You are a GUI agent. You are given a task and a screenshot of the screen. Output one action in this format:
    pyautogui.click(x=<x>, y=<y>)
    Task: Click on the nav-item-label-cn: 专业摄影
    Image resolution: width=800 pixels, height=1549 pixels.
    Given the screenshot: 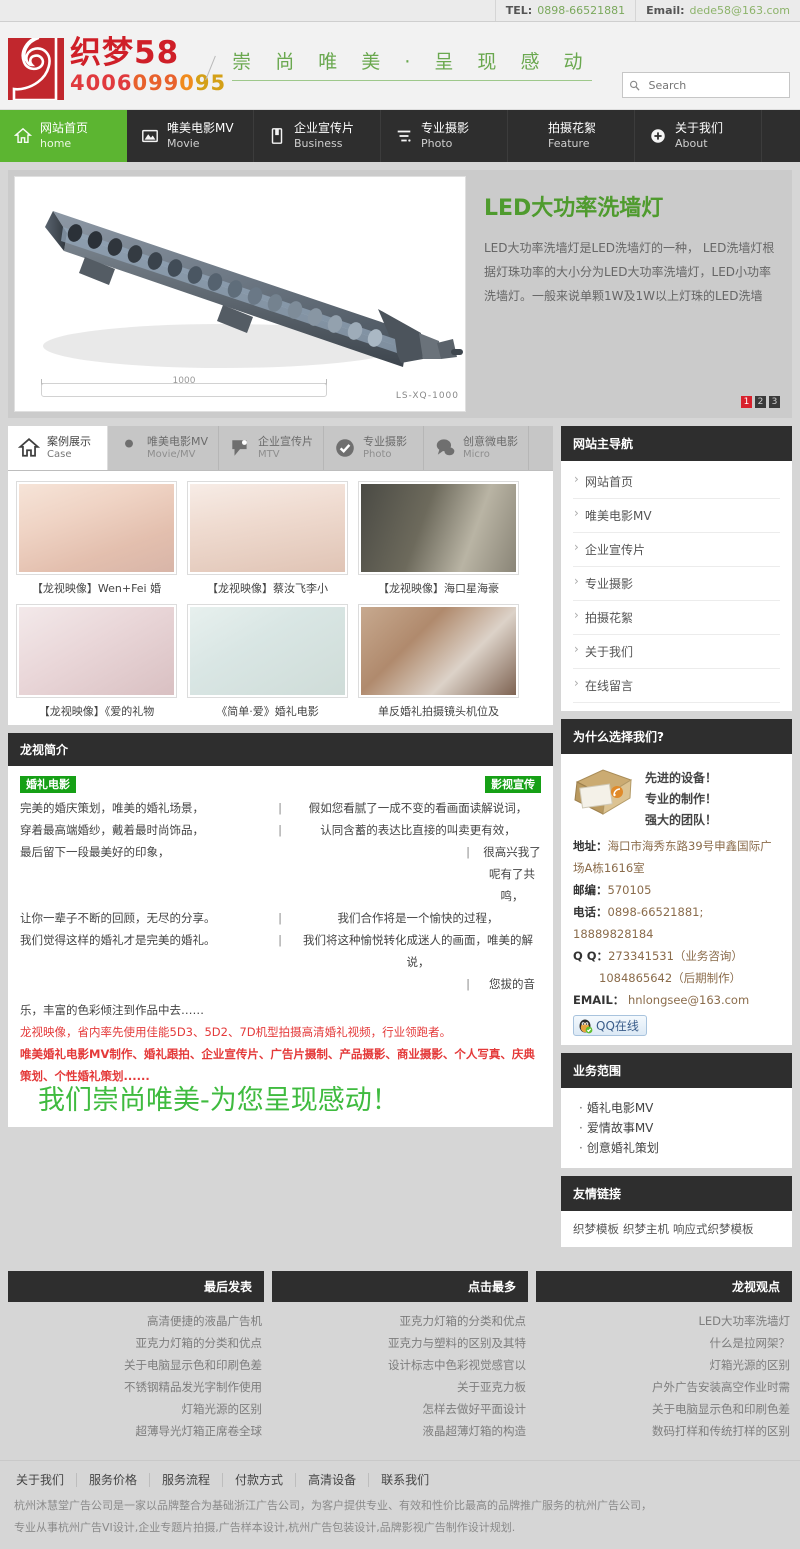 What is the action you would take?
    pyautogui.click(x=445, y=128)
    